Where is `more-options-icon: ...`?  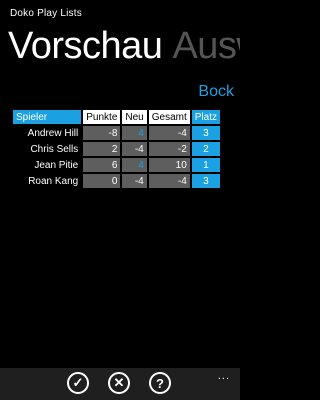 more-options-icon: ... is located at coordinates (224, 376).